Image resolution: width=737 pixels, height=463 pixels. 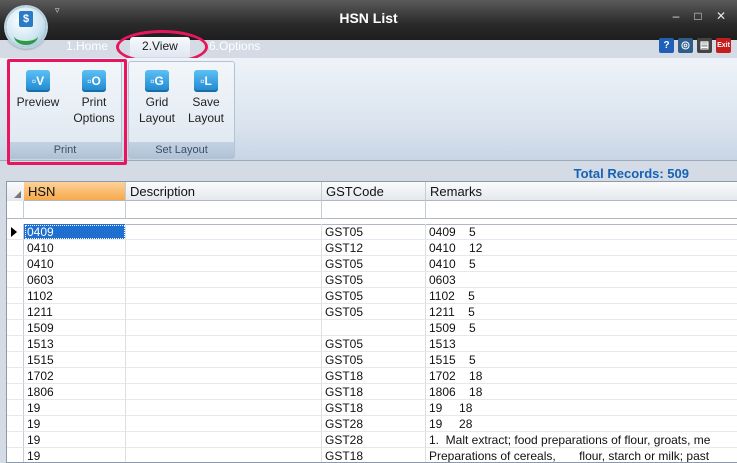 I want to click on grid-layout-button: ▫G Grid Layout, so click(x=157, y=98).